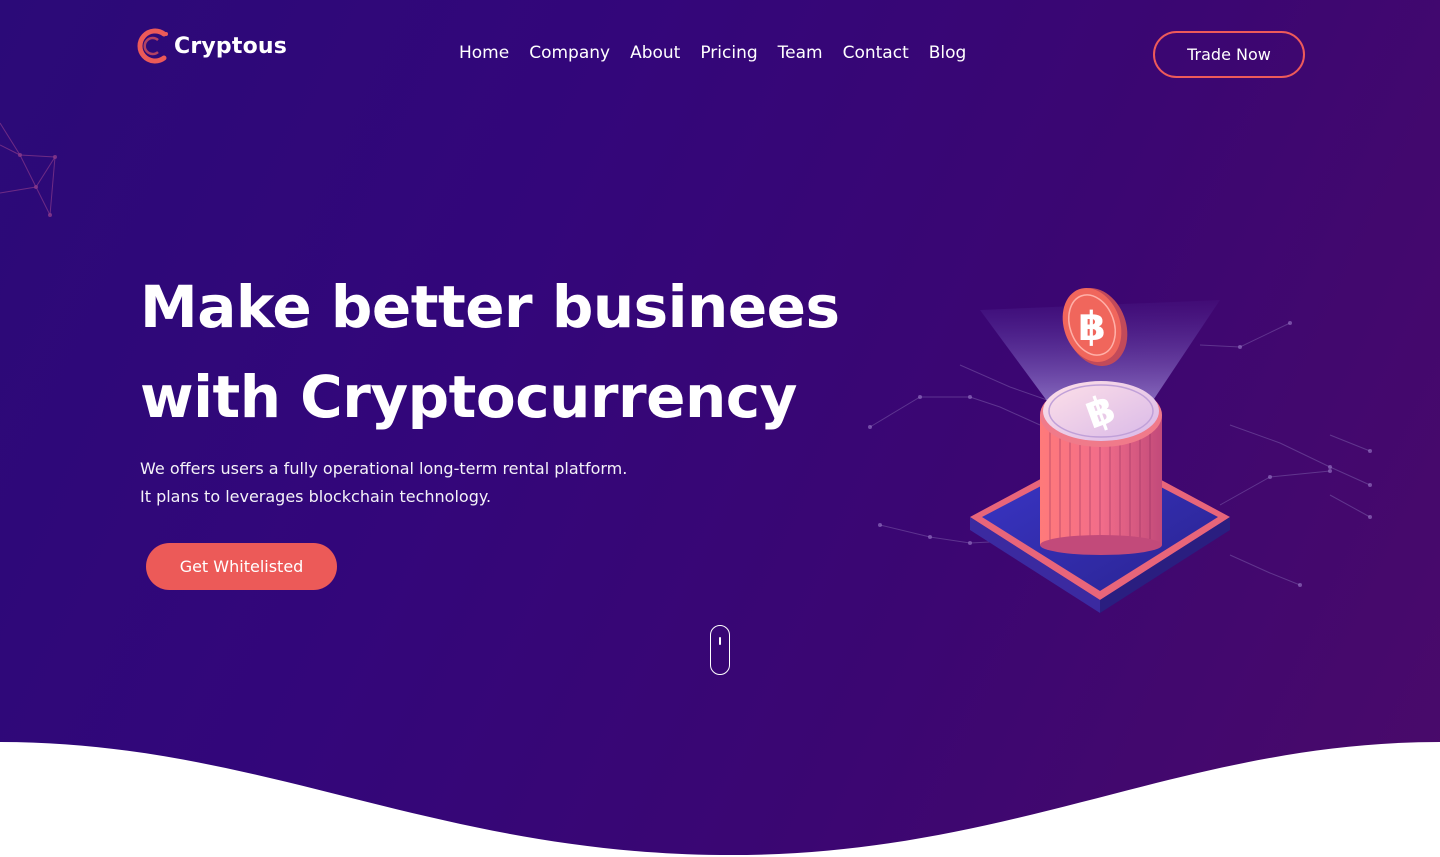 This screenshot has width=1440, height=857. What do you see at coordinates (1120, 450) in the screenshot?
I see `coin-stack-illustration: ฿ ฿` at bounding box center [1120, 450].